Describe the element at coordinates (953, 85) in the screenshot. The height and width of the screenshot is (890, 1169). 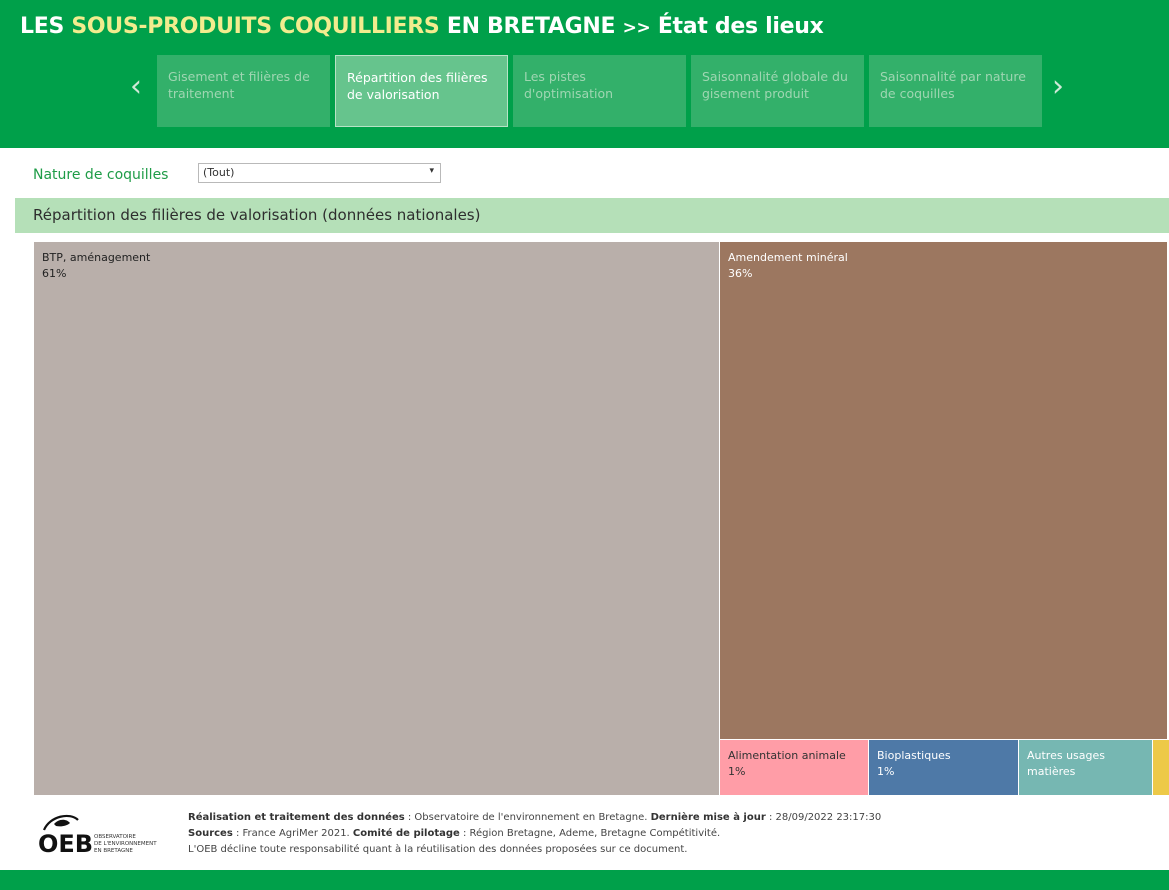
I see `tab-label: Saisonnalité par nature de coquilles` at that location.